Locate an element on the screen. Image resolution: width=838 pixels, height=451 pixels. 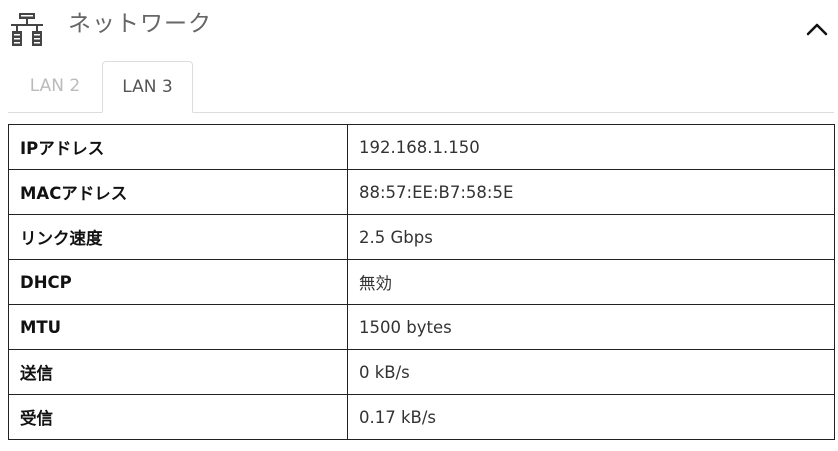
row-label-mac-address: MACアドレス is located at coordinates (178, 192).